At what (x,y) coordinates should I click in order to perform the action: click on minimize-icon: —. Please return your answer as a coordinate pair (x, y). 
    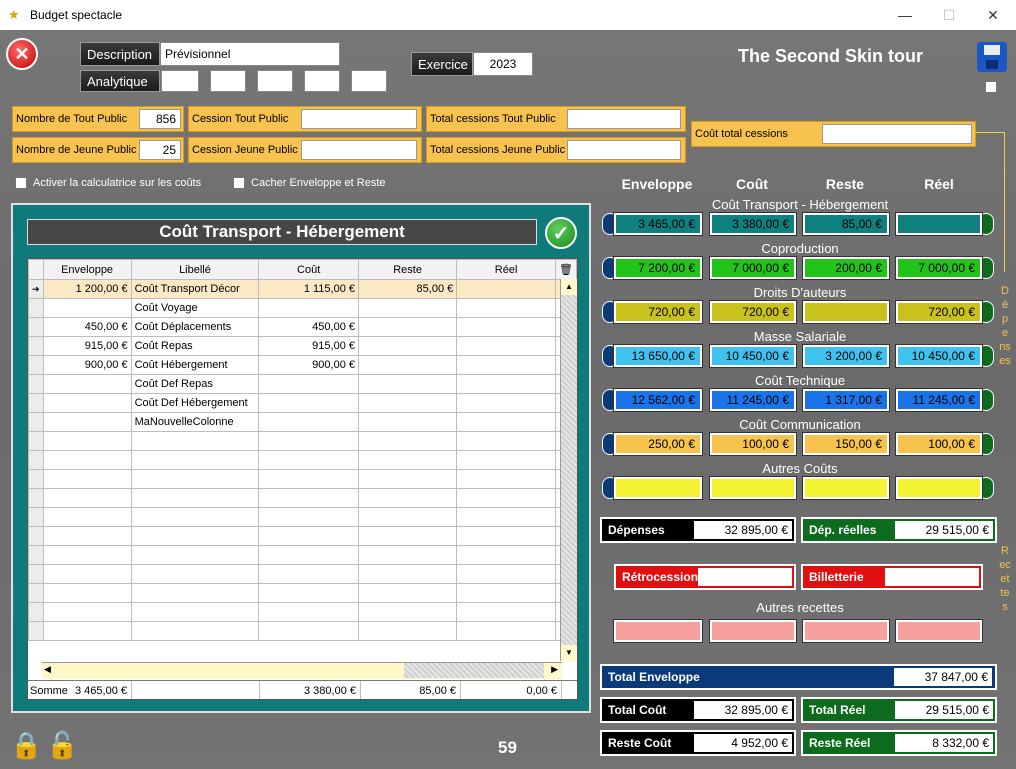
    Looking at the image, I should click on (905, 15).